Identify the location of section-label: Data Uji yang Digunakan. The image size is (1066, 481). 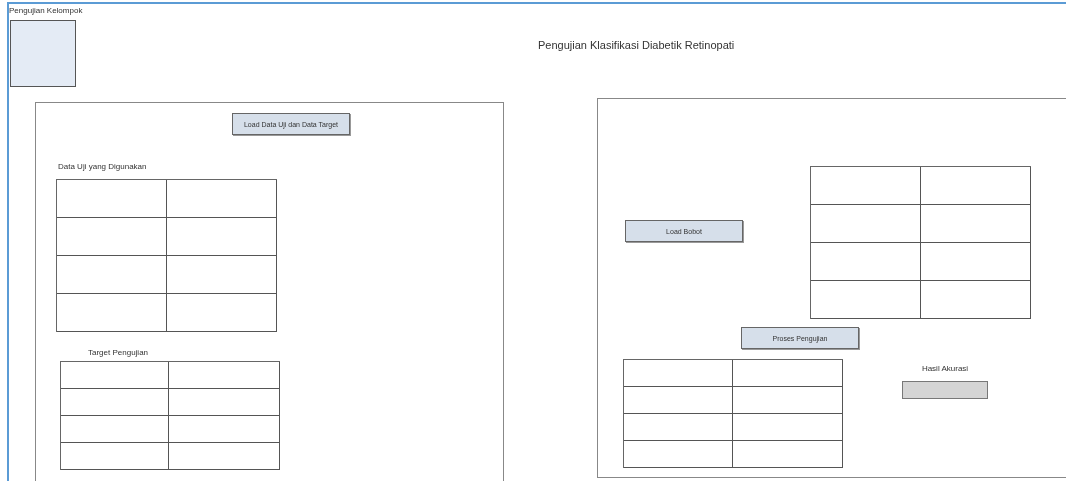
(103, 167).